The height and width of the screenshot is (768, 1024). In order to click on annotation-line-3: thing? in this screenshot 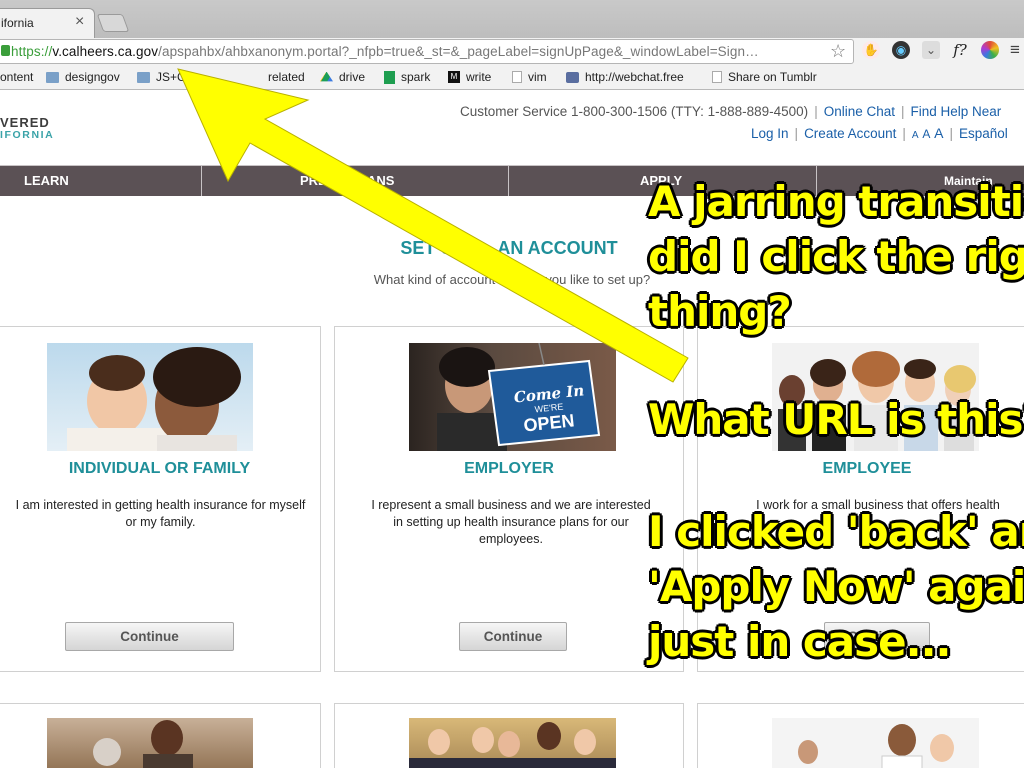, I will do `click(720, 311)`.